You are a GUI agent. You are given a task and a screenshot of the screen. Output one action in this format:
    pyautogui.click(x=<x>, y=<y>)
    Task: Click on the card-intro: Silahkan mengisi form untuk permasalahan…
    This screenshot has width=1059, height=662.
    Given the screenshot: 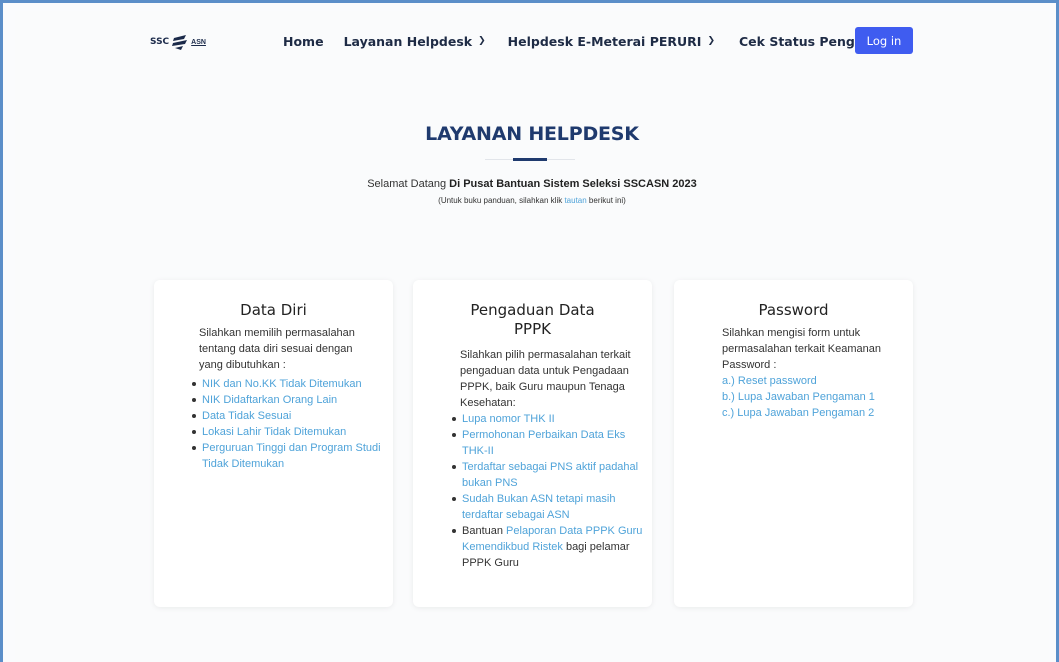 What is the action you would take?
    pyautogui.click(x=801, y=349)
    